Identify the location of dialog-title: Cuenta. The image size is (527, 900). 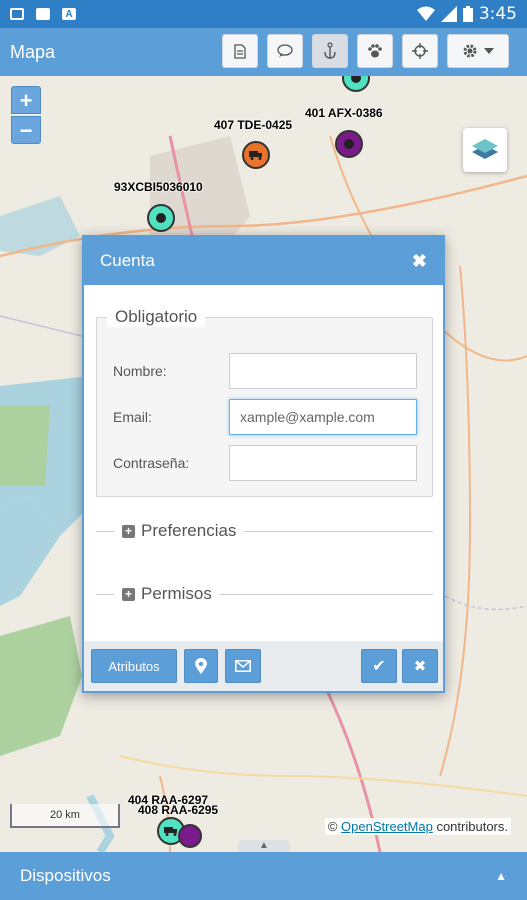
(127, 260).